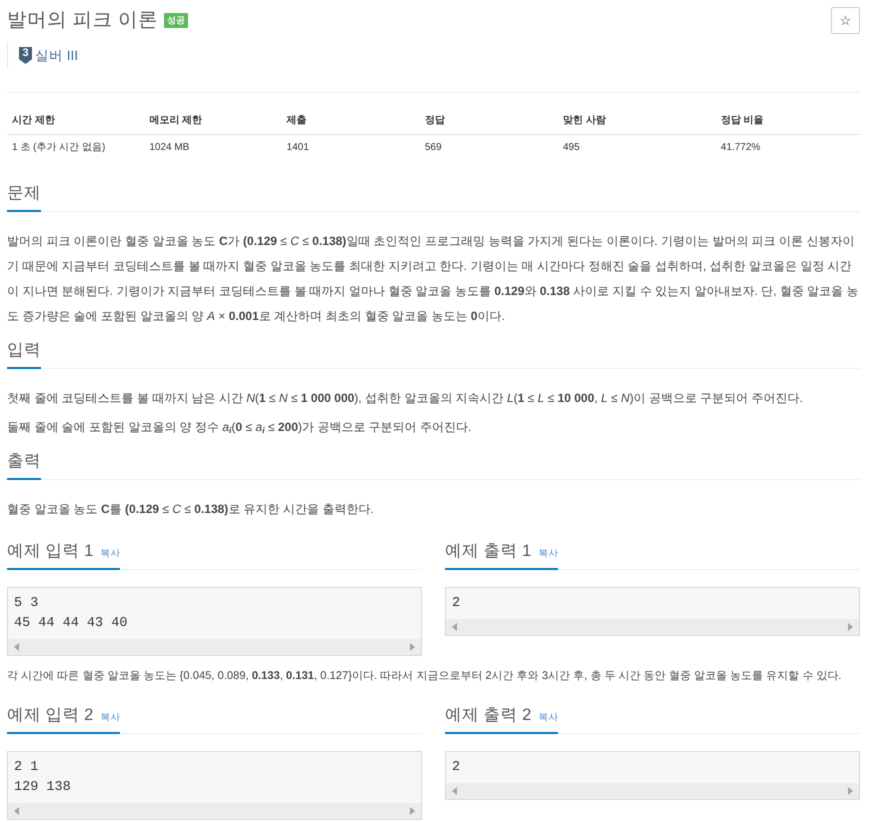 This screenshot has width=870, height=822. I want to click on section-heading: 출력, so click(24, 461).